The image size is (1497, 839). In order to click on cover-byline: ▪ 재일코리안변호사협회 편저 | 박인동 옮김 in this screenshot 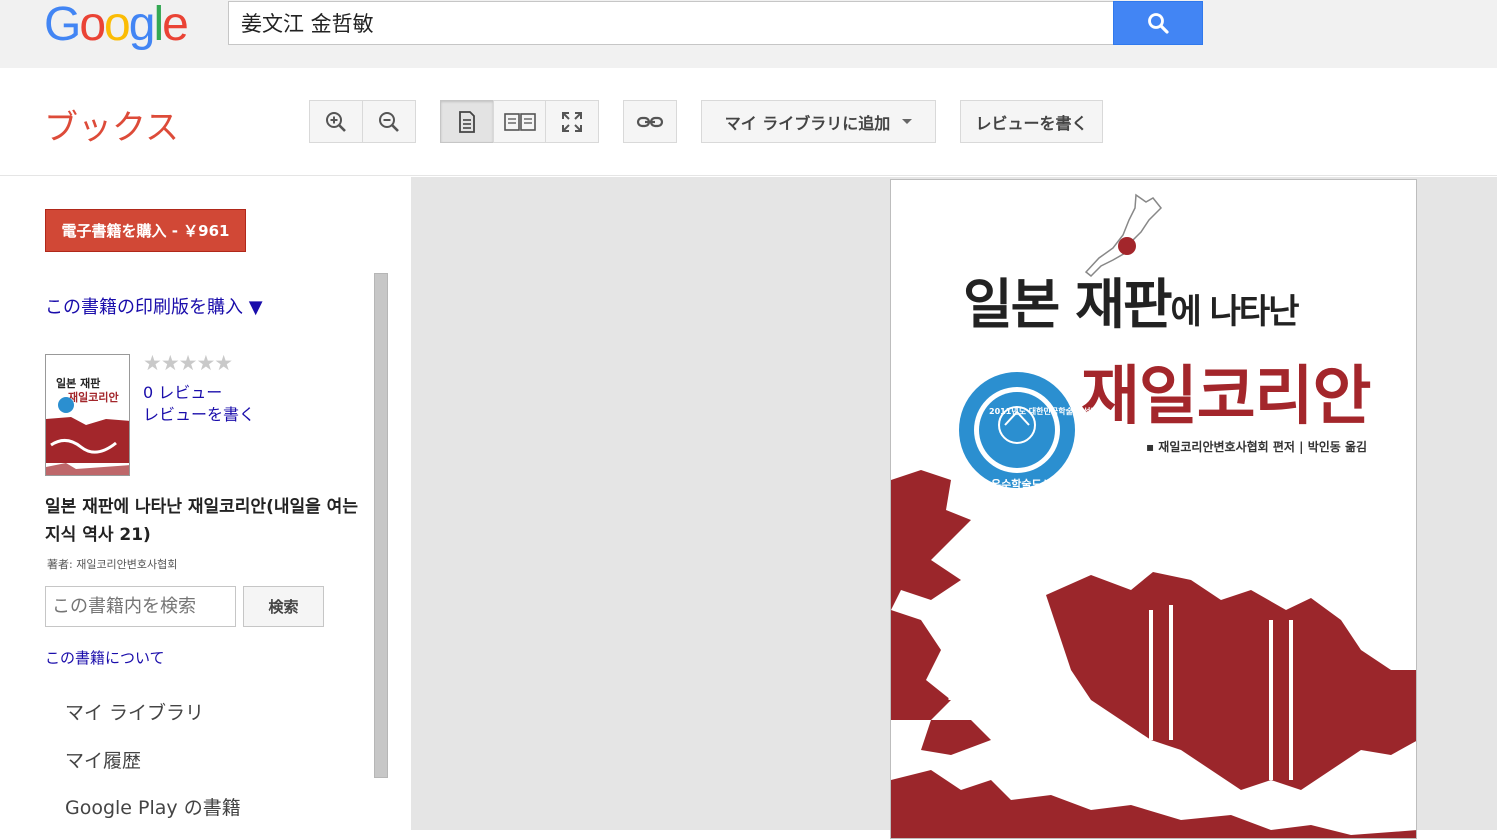, I will do `click(1257, 447)`.